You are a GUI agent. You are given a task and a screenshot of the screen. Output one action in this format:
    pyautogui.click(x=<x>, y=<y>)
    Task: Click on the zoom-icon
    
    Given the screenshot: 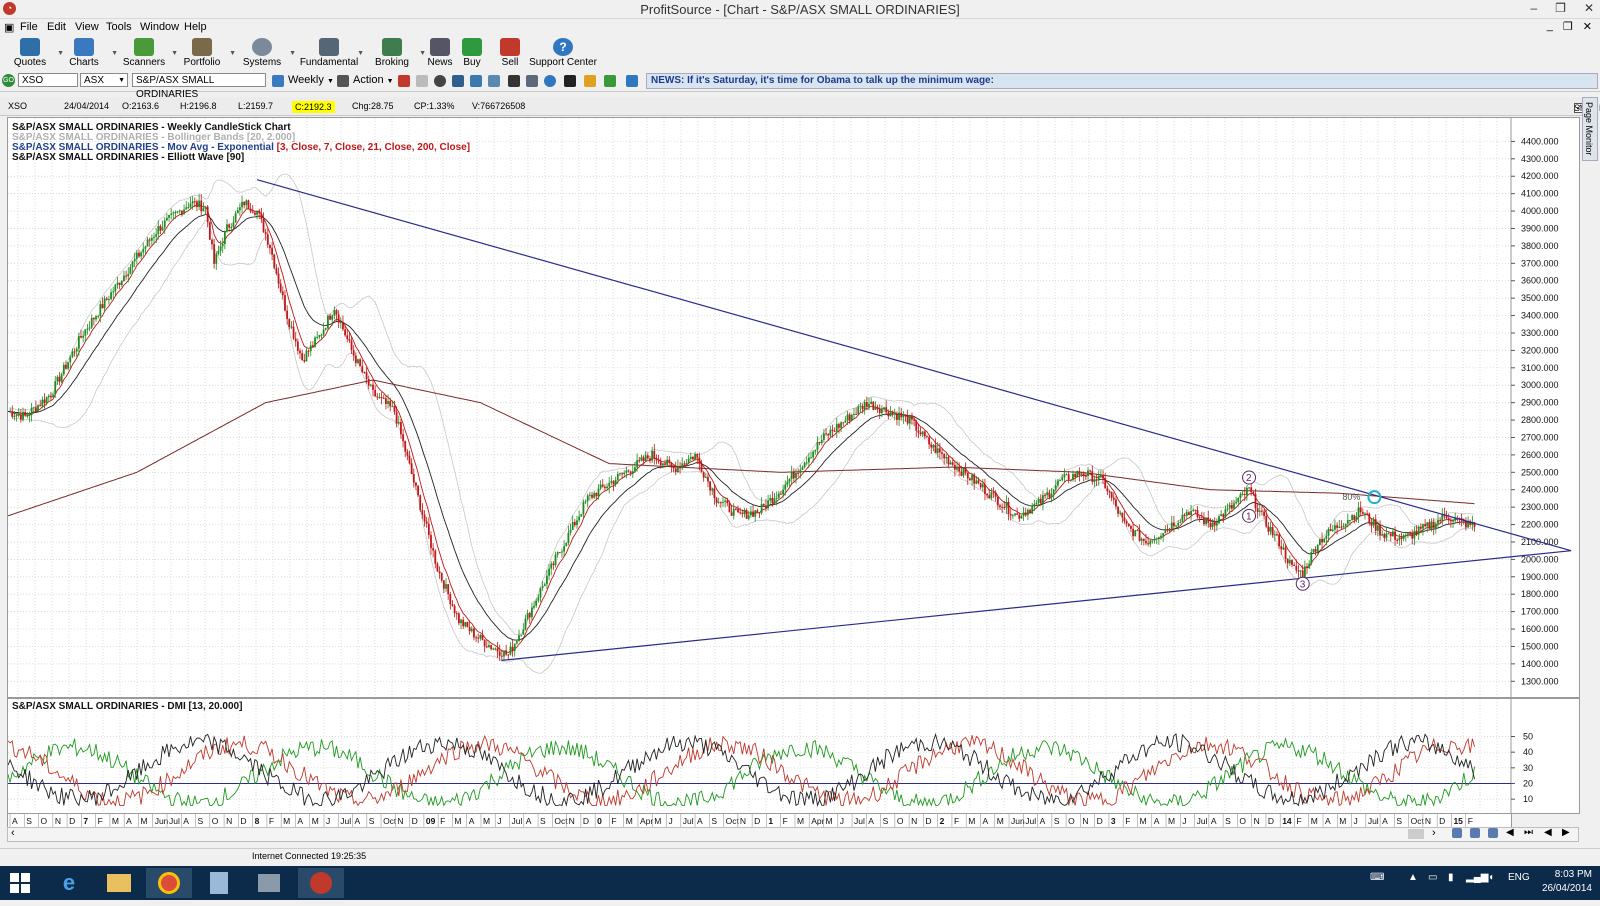 What is the action you would take?
    pyautogui.click(x=476, y=81)
    